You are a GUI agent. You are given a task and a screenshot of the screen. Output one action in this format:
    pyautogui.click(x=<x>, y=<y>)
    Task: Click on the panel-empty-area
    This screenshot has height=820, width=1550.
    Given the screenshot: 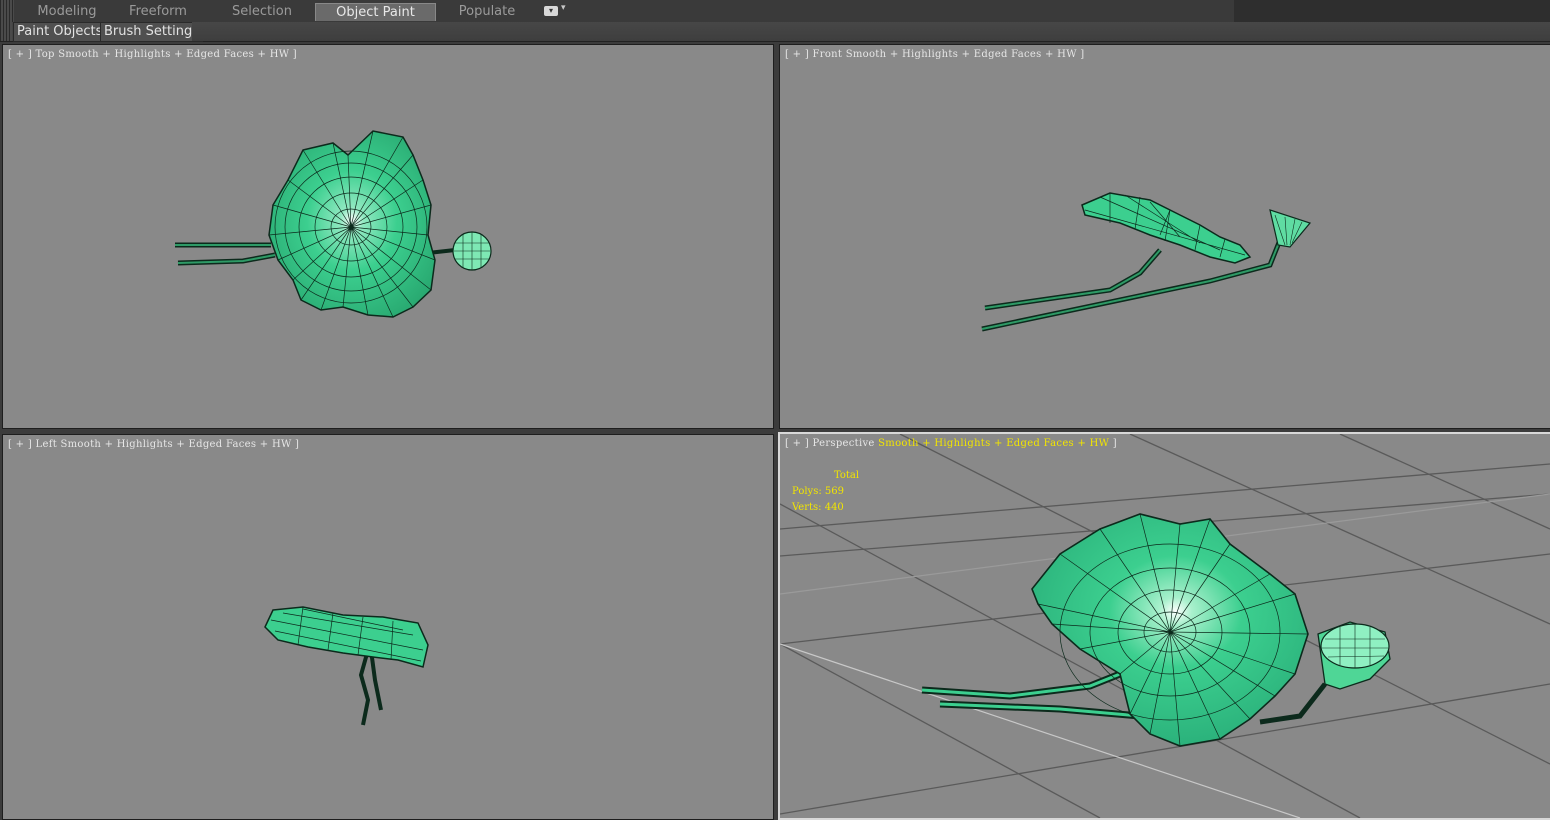 What is the action you would take?
    pyautogui.click(x=871, y=31)
    